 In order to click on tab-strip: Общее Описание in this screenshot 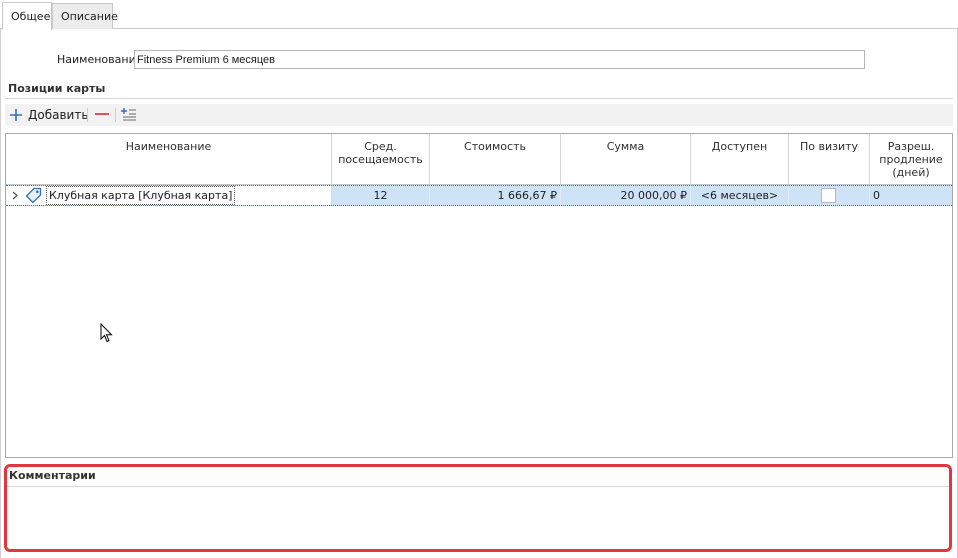, I will do `click(479, 15)`.